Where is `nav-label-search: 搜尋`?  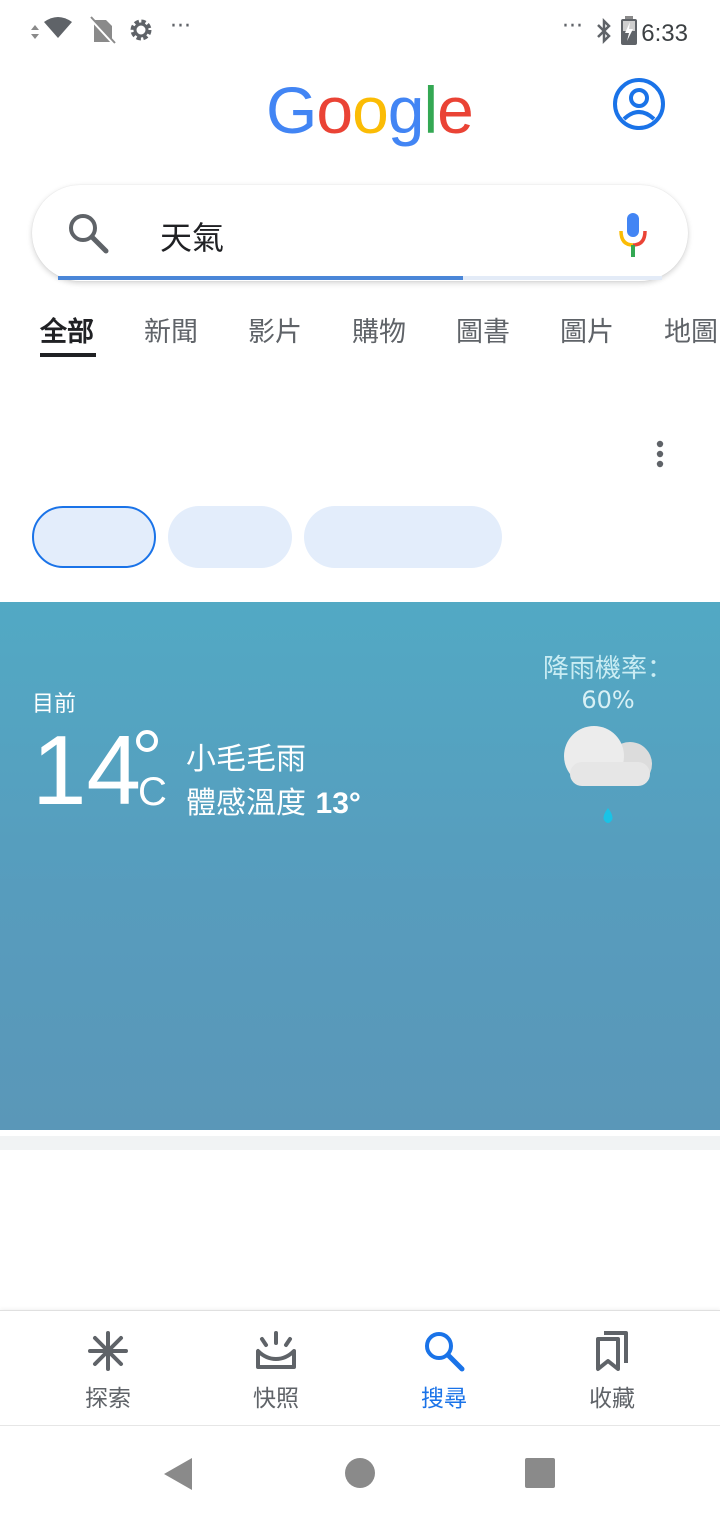
nav-label-search: 搜尋 is located at coordinates (444, 1399).